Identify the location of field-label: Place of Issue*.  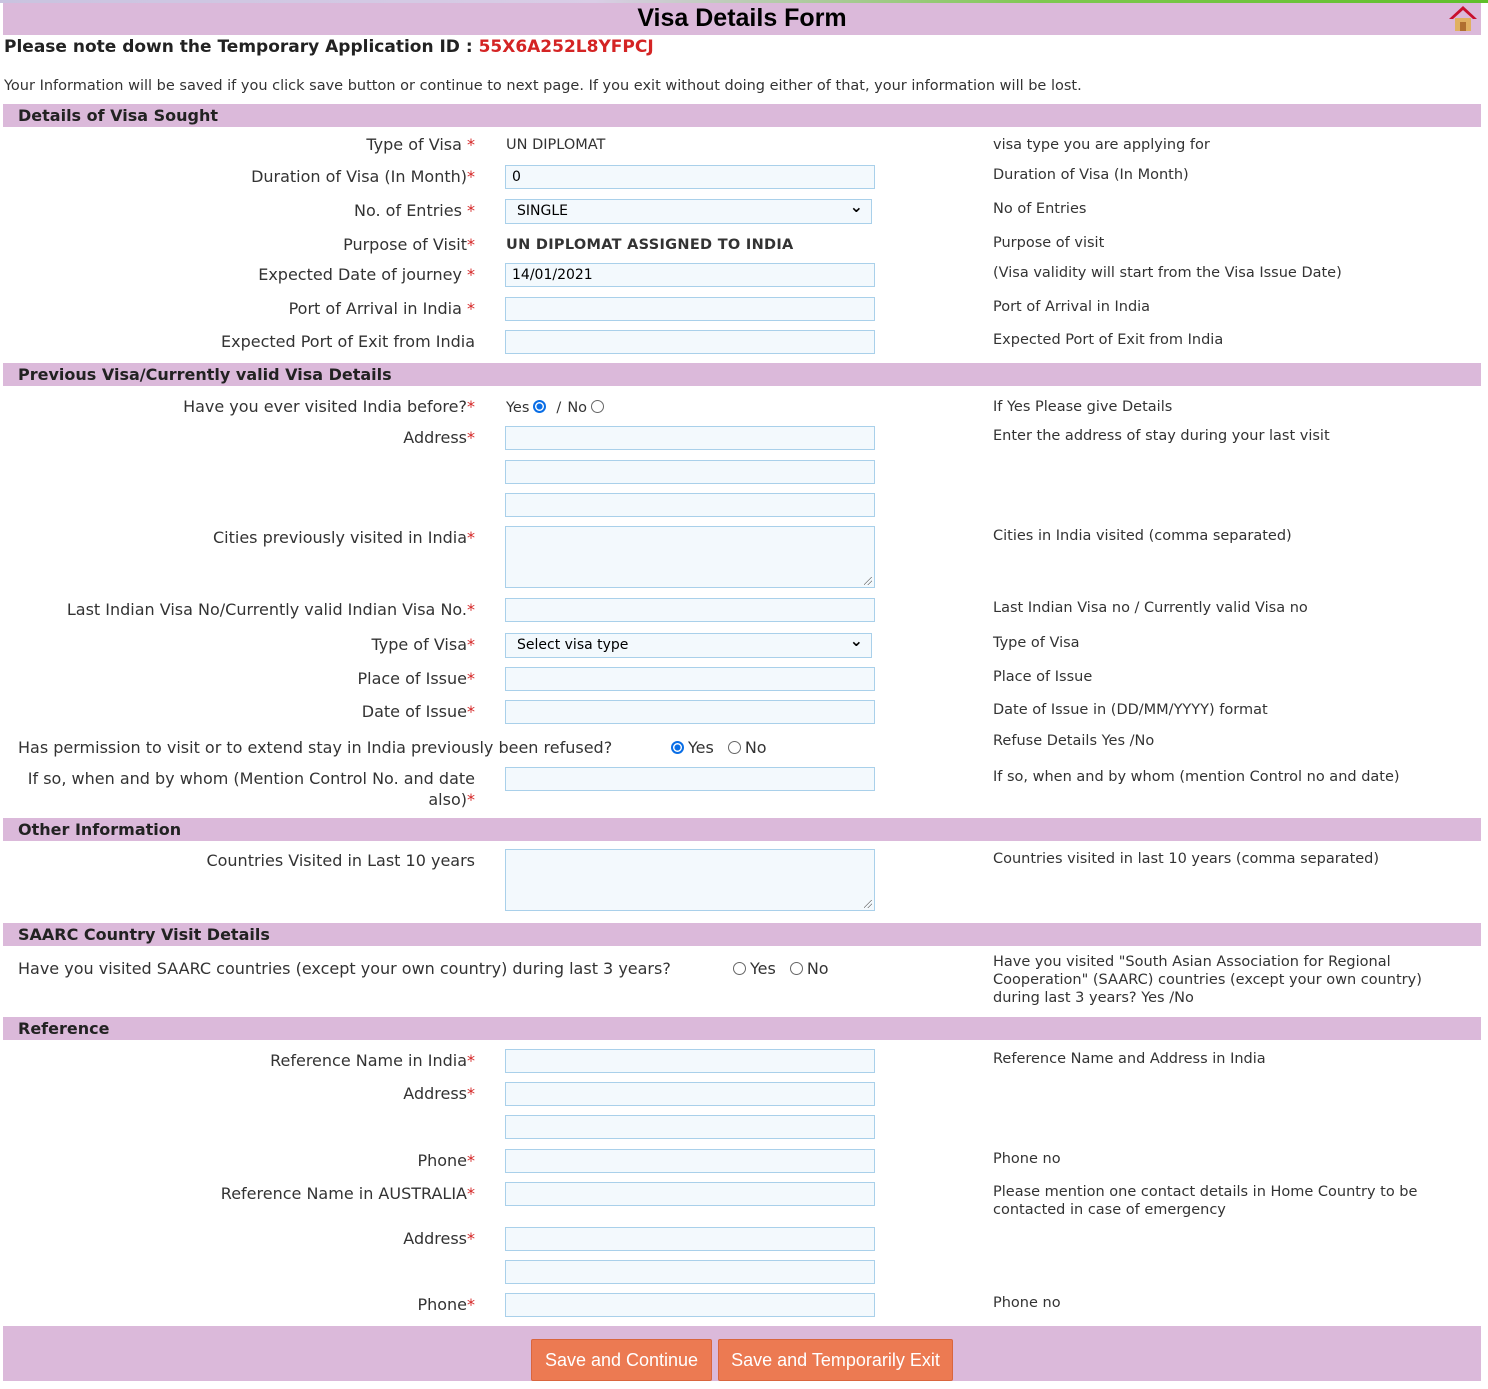
(240, 678).